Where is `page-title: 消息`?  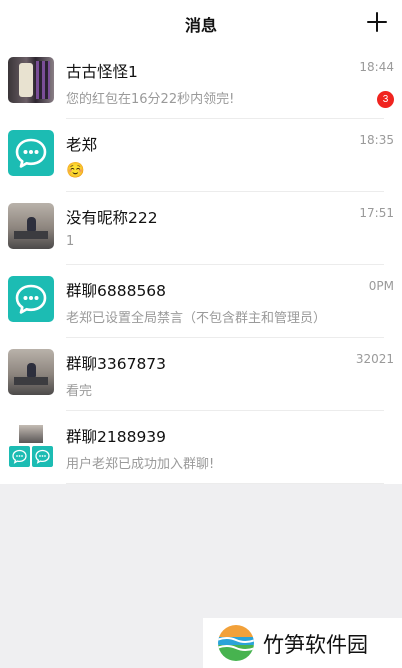
page-title: 消息 is located at coordinates (200, 25).